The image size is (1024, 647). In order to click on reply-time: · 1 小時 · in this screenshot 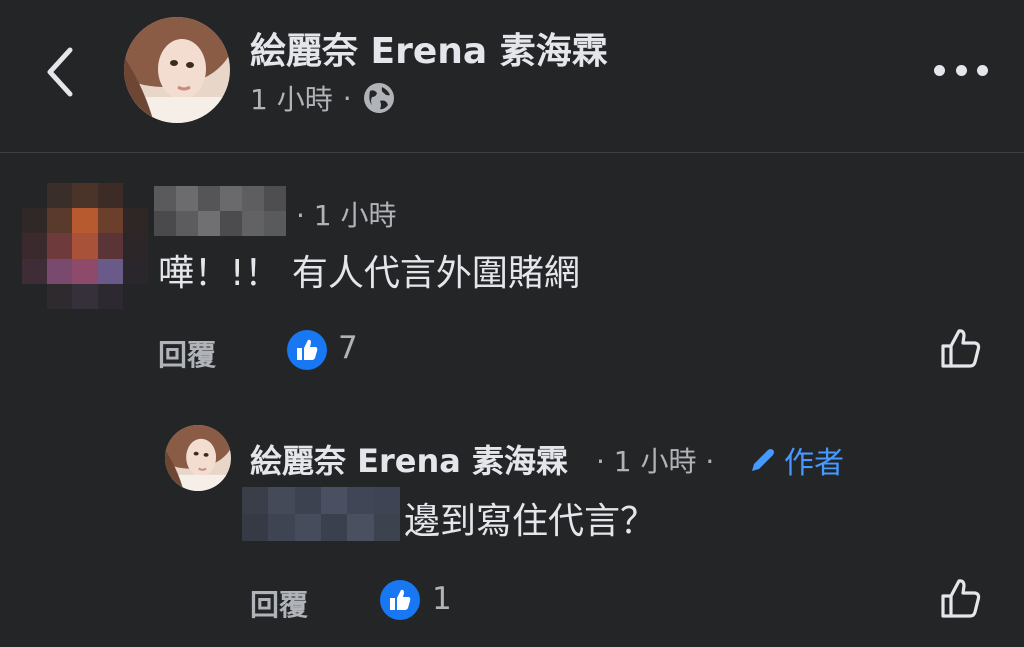, I will do `click(655, 461)`.